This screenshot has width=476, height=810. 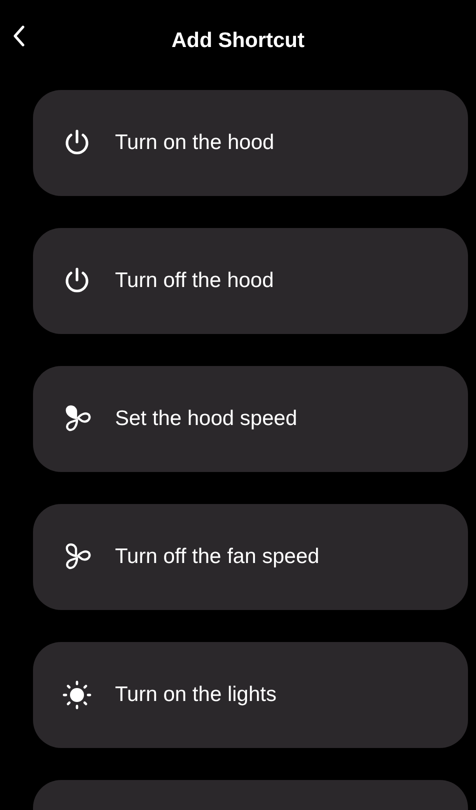 What do you see at coordinates (250, 695) in the screenshot?
I see `shortcut-item: Turn on the lights` at bounding box center [250, 695].